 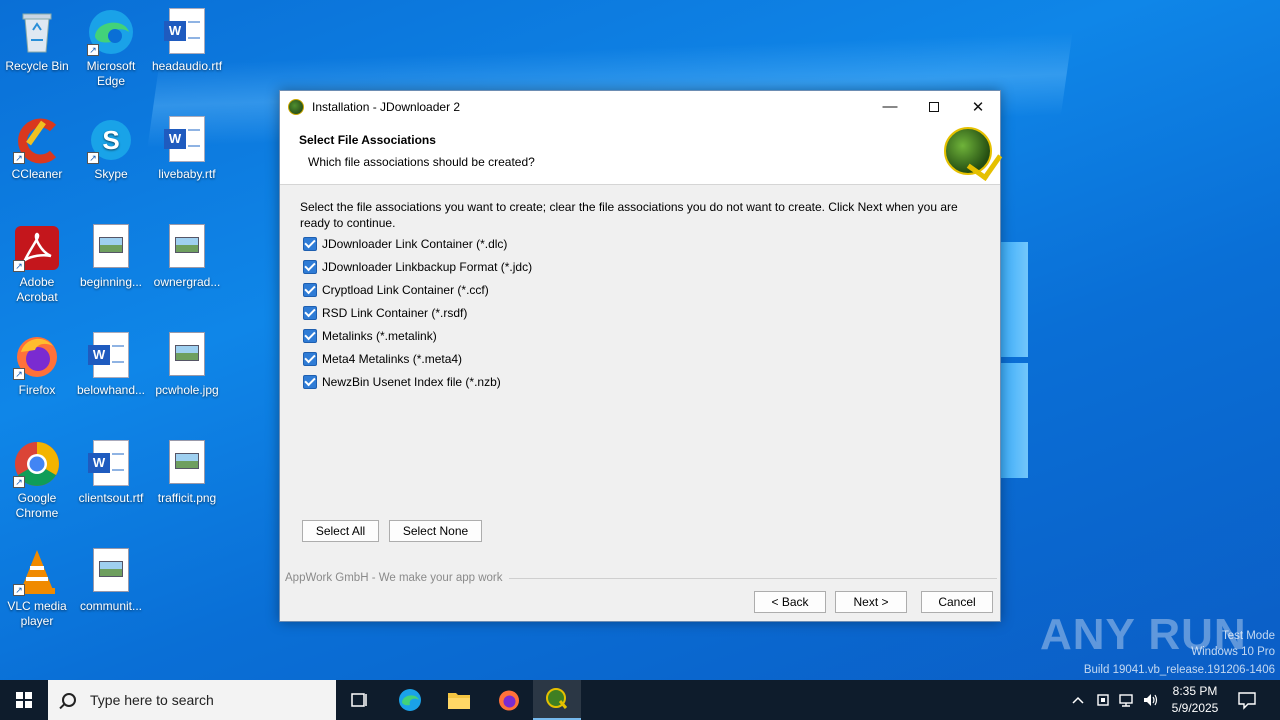 I want to click on notification-icon, so click(x=1247, y=701).